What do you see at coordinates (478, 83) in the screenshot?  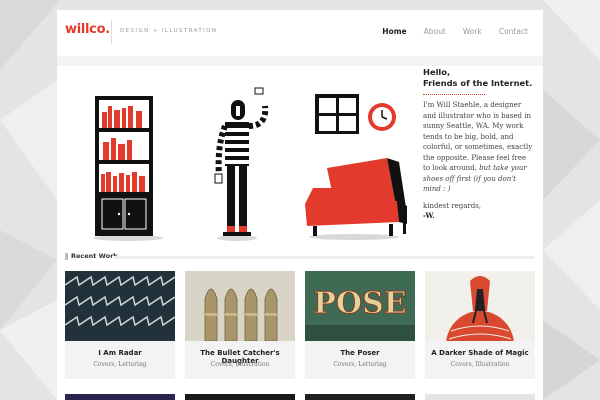 I see `intro-heading-line2: Friends of the Internet.` at bounding box center [478, 83].